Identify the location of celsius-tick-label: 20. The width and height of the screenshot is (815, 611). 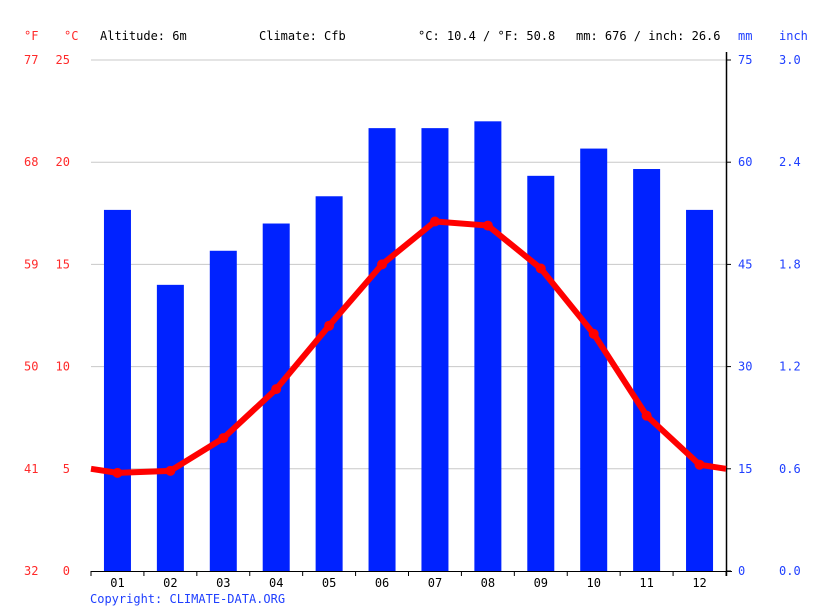
(63, 162).